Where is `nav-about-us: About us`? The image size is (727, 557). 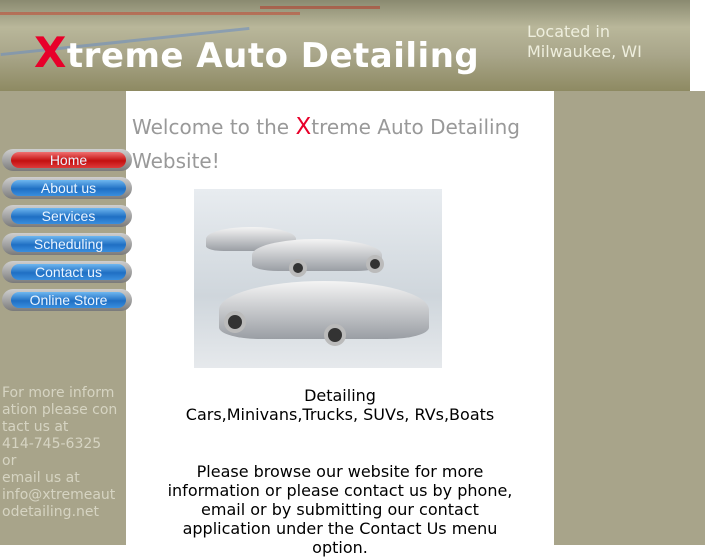
nav-about-us: About us is located at coordinates (67, 188).